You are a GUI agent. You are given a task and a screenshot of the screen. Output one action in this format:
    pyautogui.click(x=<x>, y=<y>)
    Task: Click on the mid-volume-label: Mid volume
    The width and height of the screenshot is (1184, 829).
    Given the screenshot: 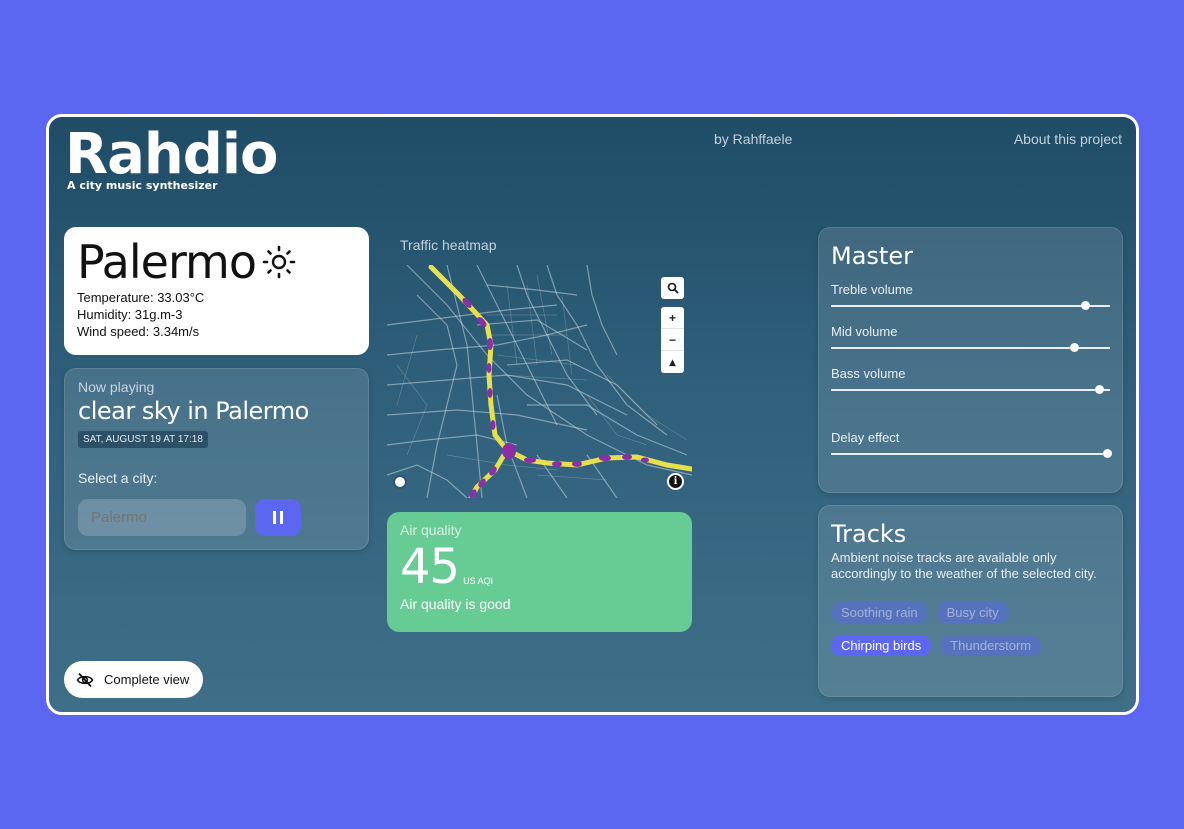 What is the action you would take?
    pyautogui.click(x=864, y=331)
    